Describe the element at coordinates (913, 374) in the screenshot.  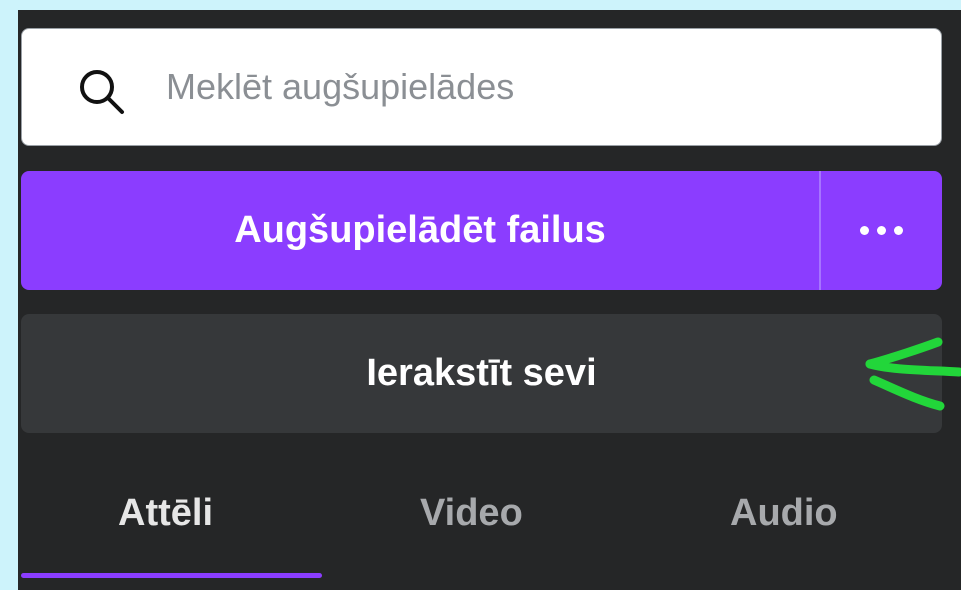
I see `green-arrow-icon` at that location.